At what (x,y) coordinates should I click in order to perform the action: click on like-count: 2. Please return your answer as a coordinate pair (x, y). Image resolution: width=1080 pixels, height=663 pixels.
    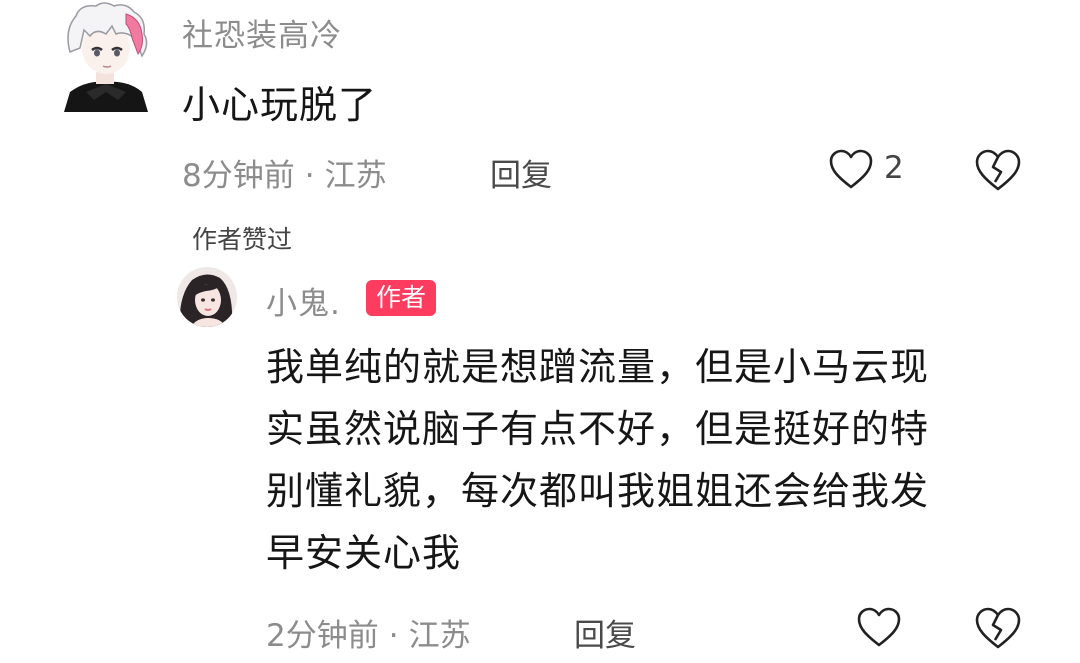
    Looking at the image, I should click on (894, 168).